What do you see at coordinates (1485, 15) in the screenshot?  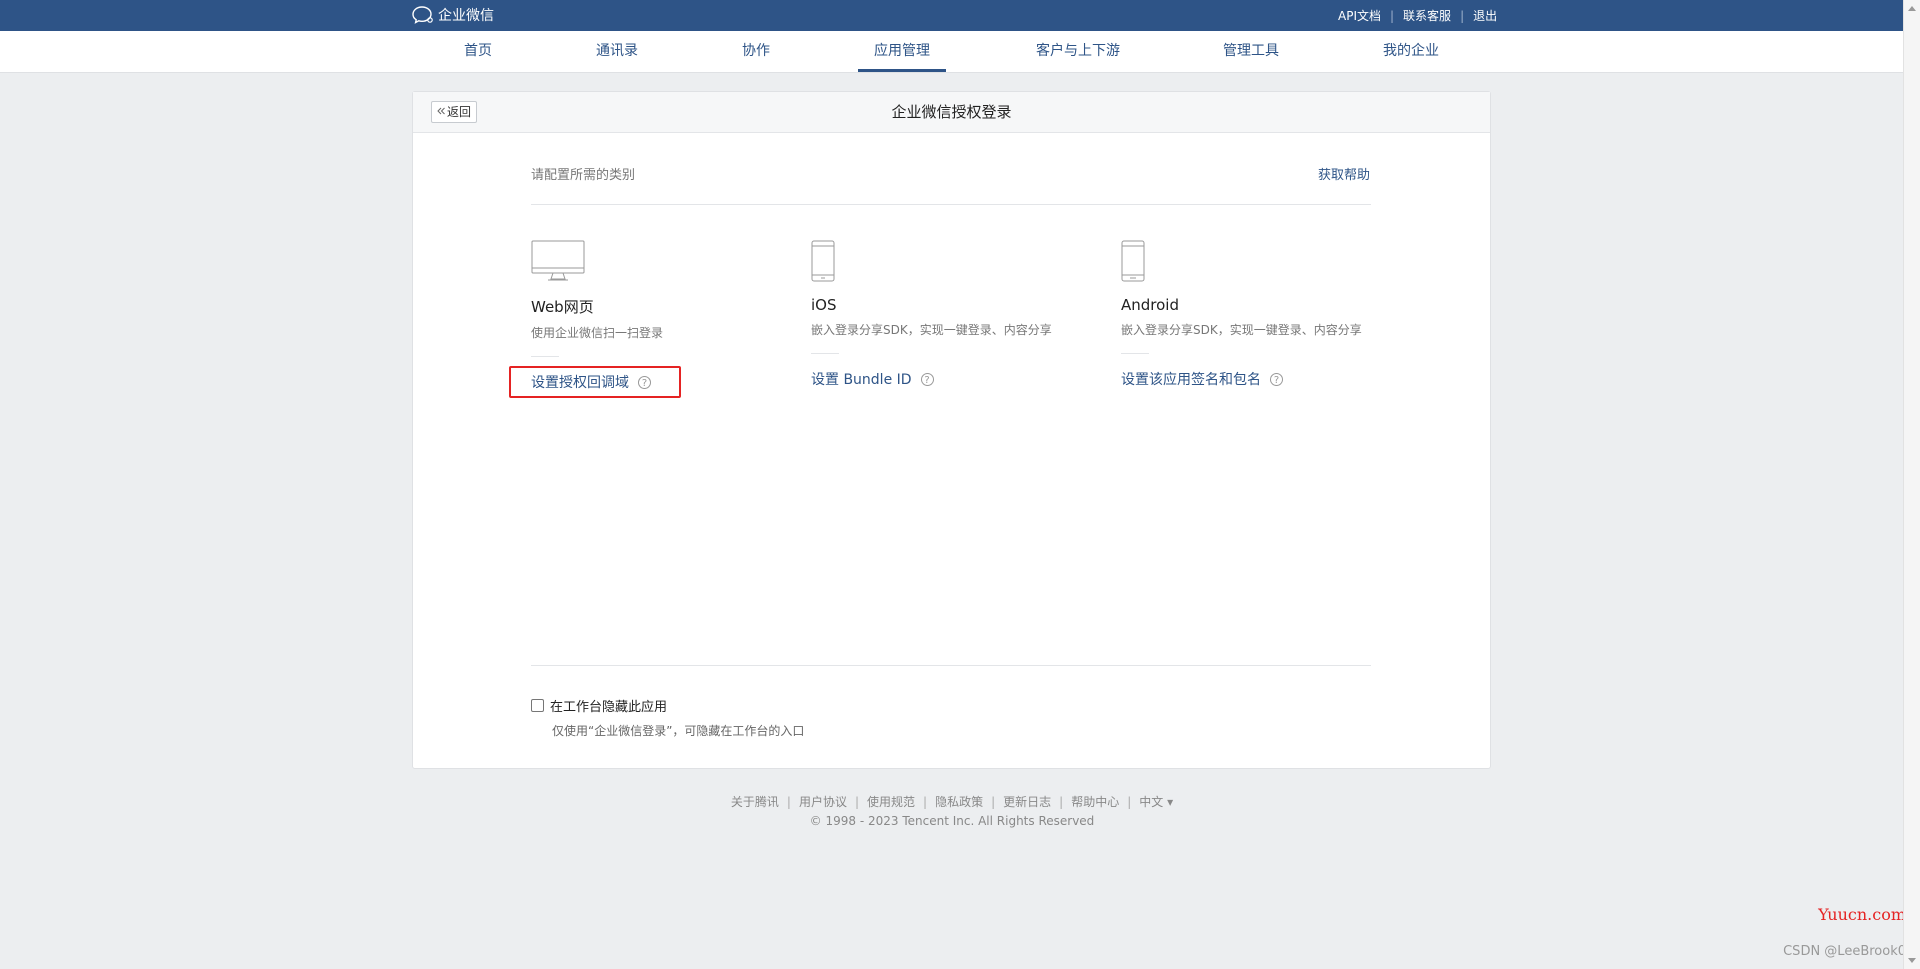 I see `logout-link: 退出` at bounding box center [1485, 15].